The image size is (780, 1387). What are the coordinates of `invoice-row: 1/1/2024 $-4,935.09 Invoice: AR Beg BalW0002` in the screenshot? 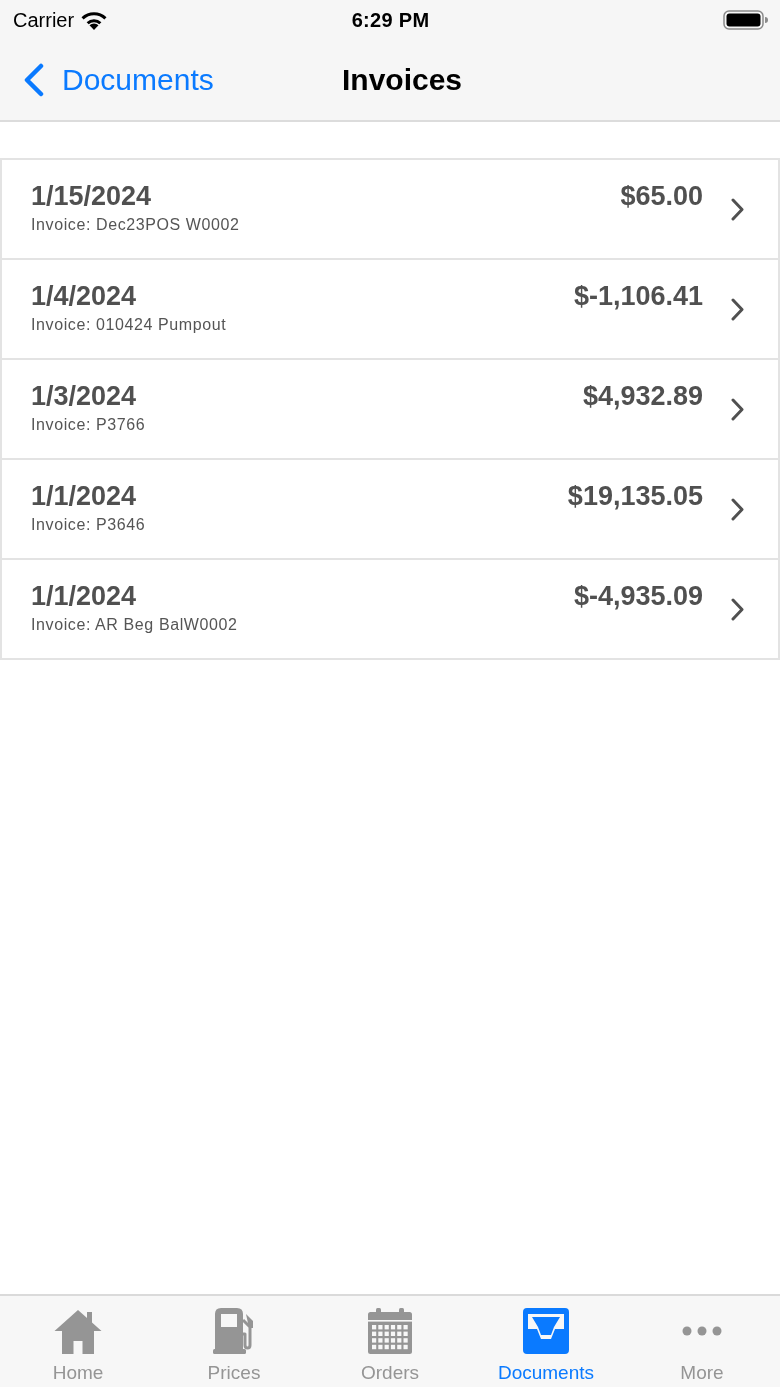 It's located at (390, 610).